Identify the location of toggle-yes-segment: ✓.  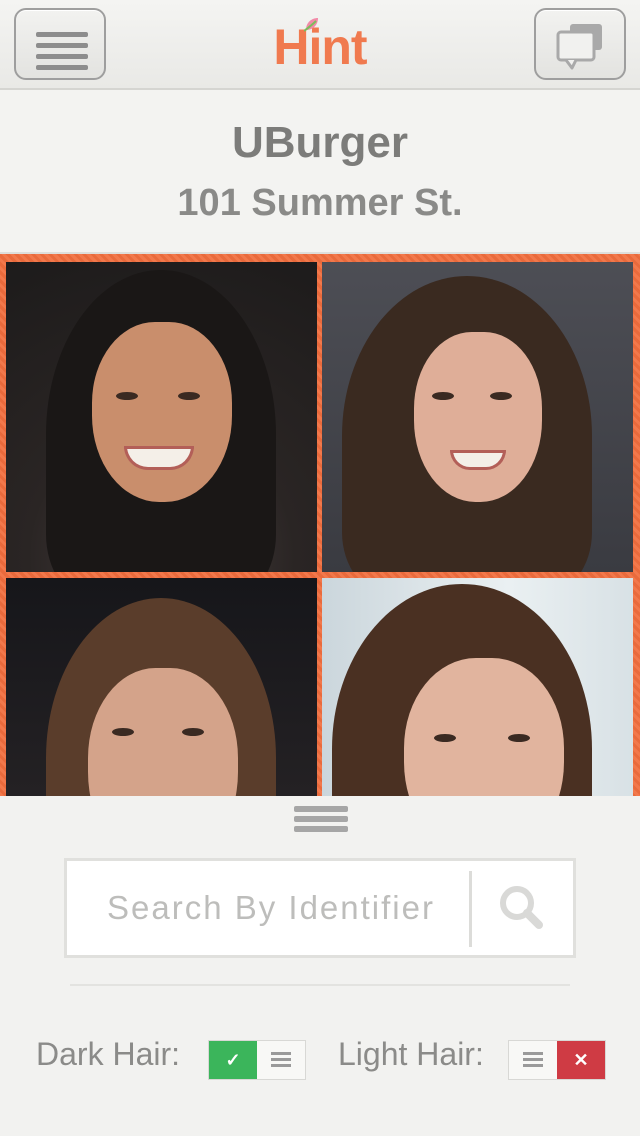
(233, 1060).